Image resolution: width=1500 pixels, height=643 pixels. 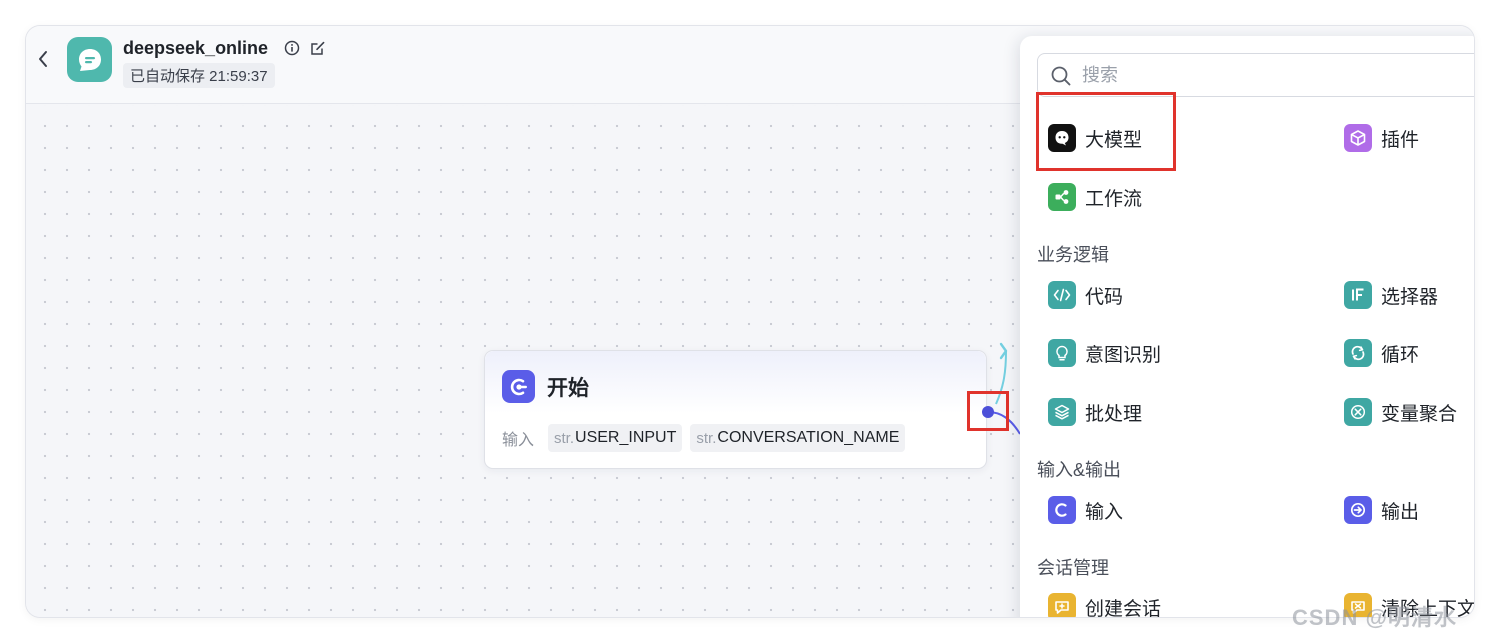 I want to click on node-item-workflow: 工作流, so click(x=1095, y=197).